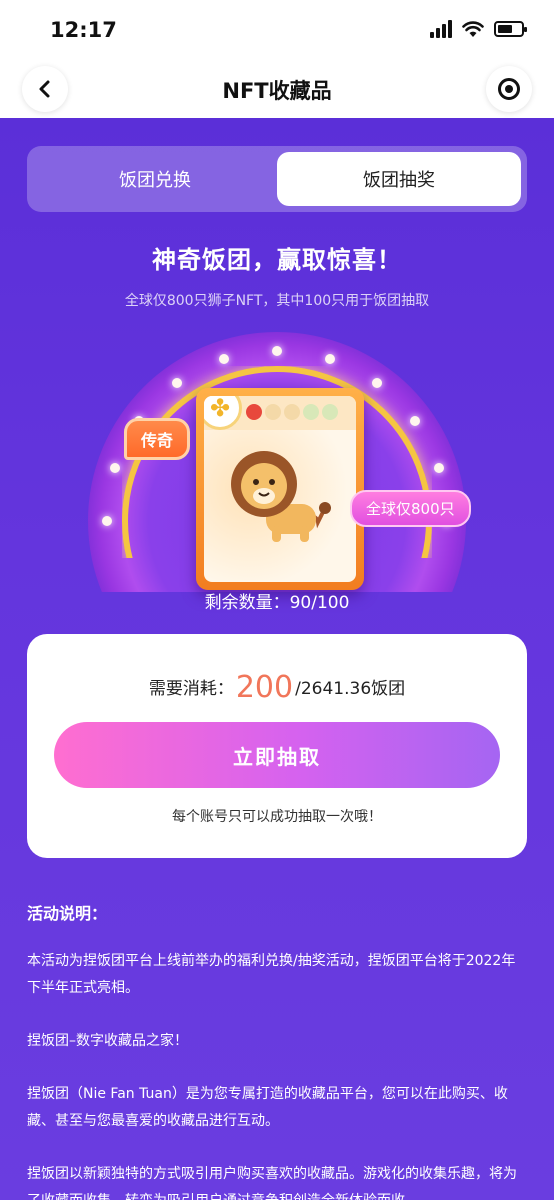 The image size is (554, 1200). Describe the element at coordinates (277, 755) in the screenshot. I see `draw-button: 立即抽取` at that location.